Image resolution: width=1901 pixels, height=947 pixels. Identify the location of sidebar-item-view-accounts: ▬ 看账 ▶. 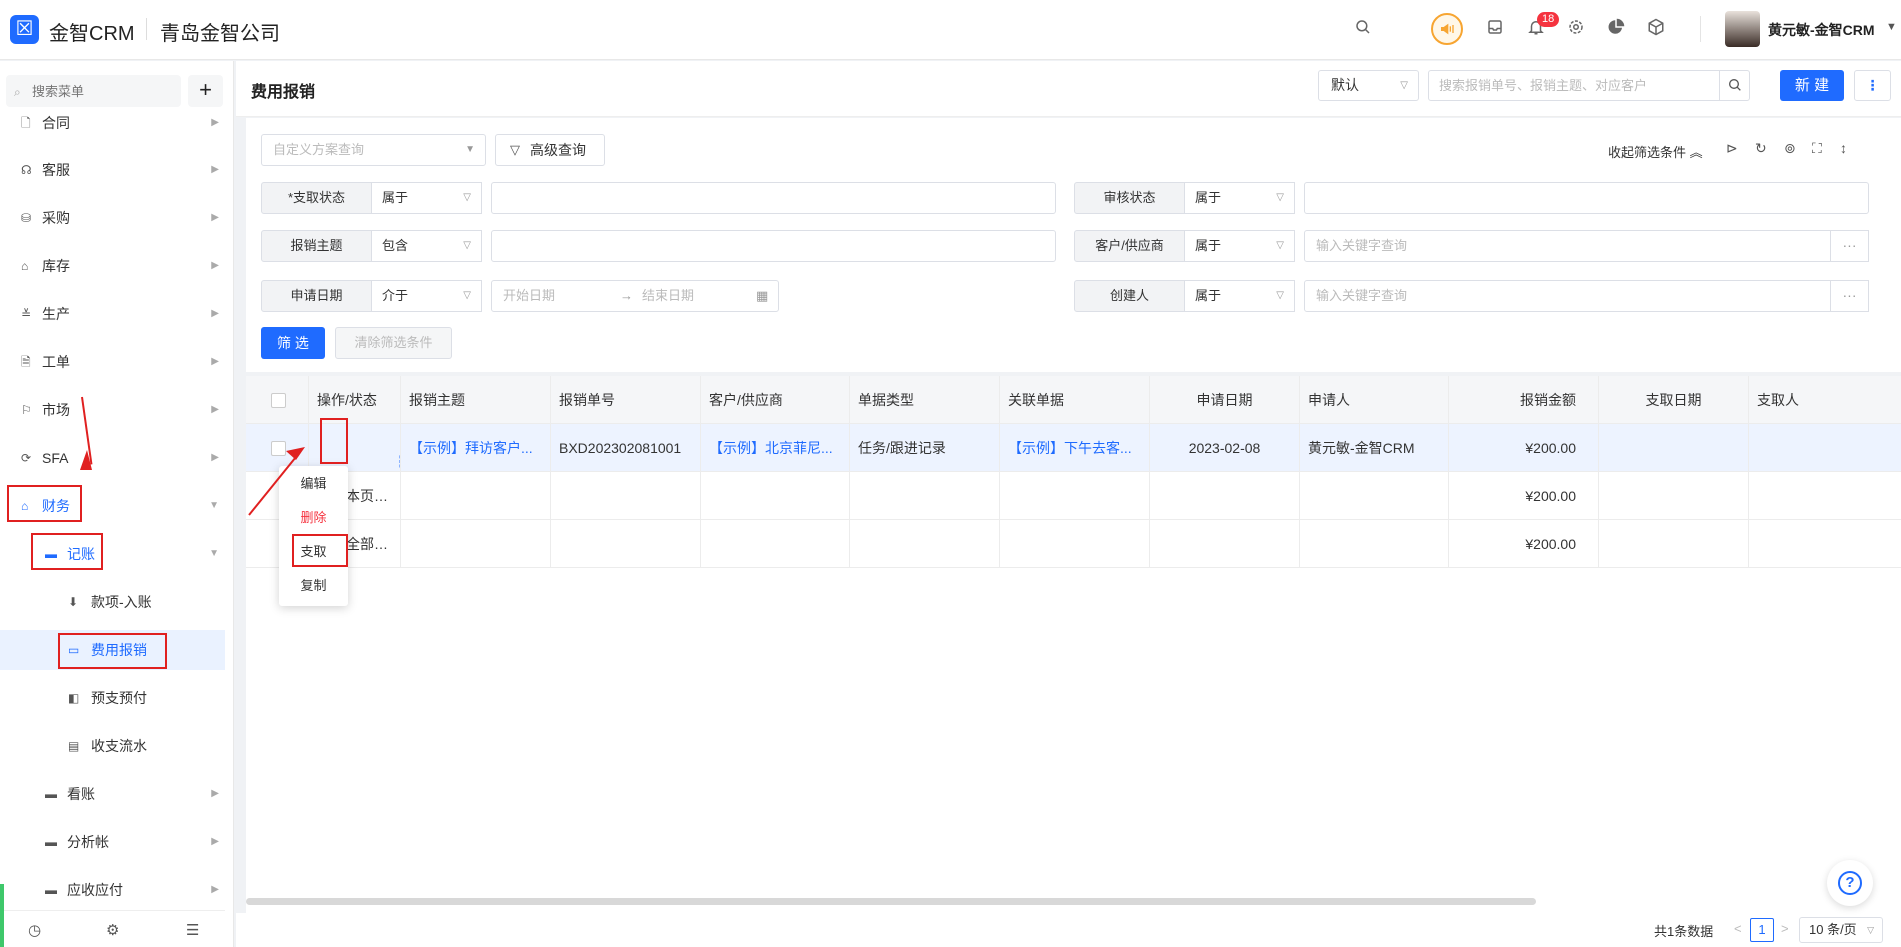
(112, 794).